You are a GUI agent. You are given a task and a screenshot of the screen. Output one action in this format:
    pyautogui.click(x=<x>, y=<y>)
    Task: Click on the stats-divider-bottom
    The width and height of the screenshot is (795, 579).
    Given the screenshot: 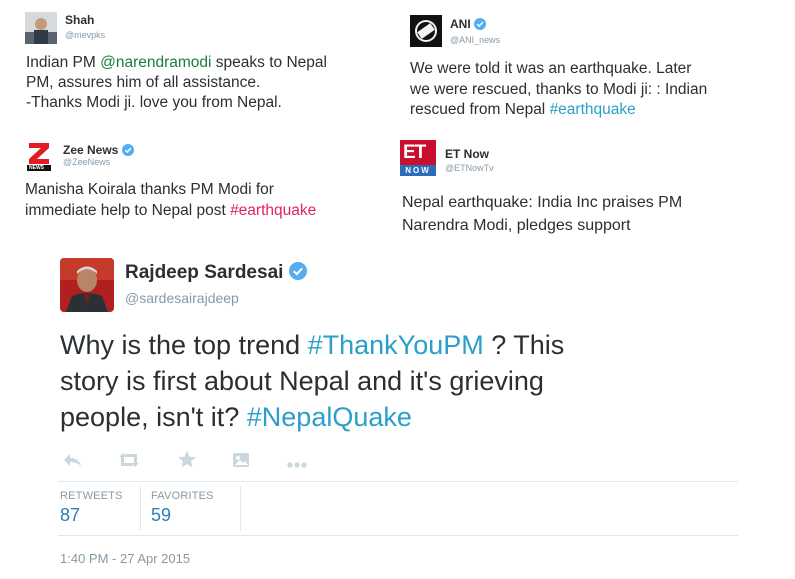 What is the action you would take?
    pyautogui.click(x=398, y=535)
    